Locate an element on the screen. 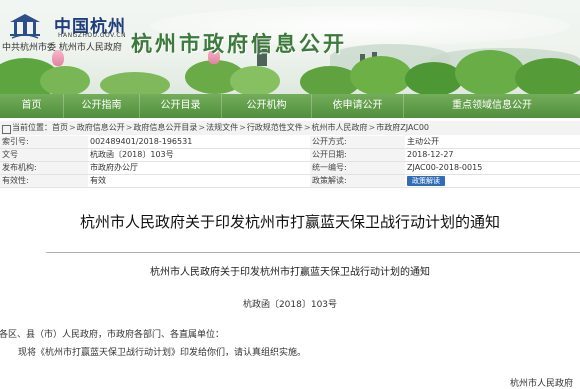  table-row: 有效性: 有效 政策解读: 政策解读 is located at coordinates (290, 181).